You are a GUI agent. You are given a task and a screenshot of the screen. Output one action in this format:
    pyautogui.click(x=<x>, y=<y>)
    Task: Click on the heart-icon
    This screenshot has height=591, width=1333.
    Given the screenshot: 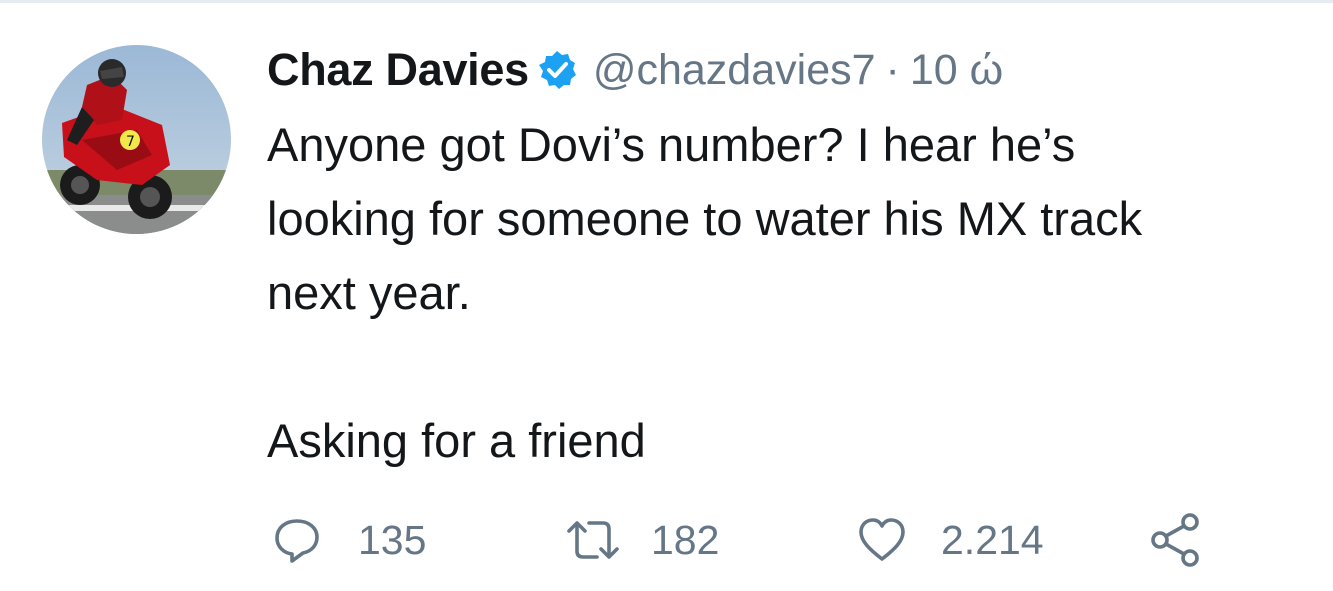 What is the action you would take?
    pyautogui.click(x=882, y=540)
    